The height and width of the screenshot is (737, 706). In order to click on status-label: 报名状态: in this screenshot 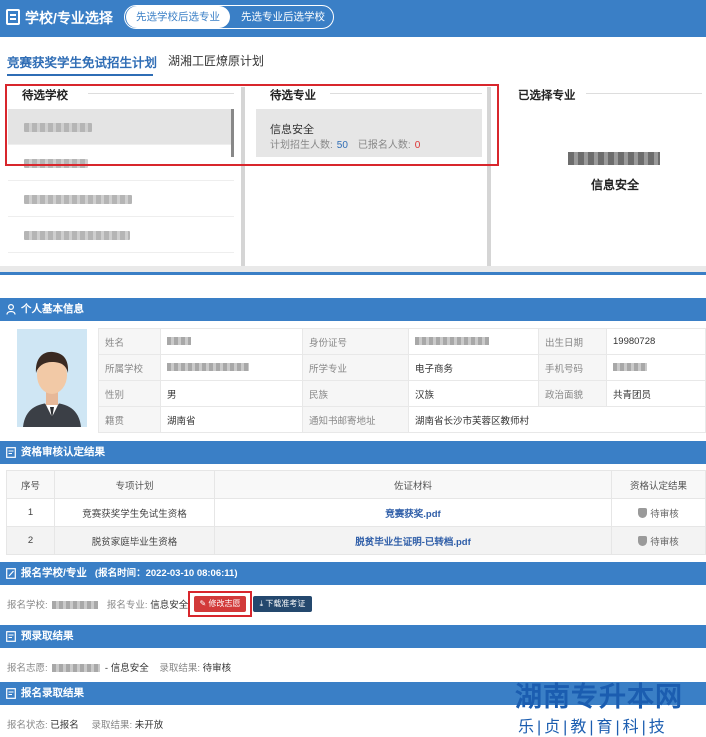, I will do `click(27, 725)`.